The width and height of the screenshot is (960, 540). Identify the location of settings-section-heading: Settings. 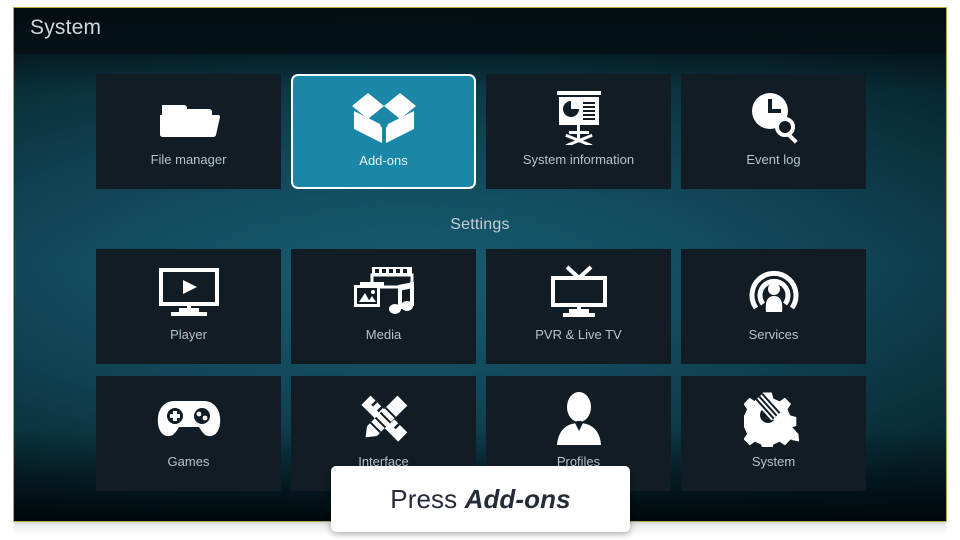
(480, 224).